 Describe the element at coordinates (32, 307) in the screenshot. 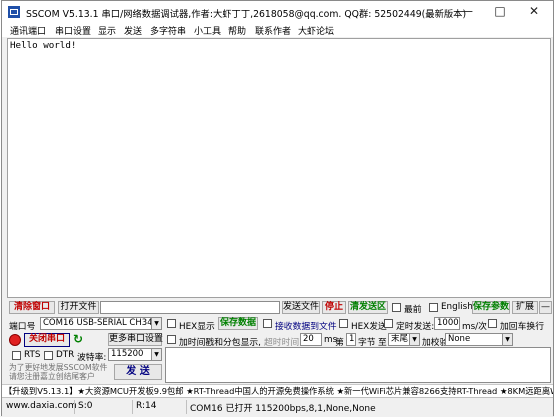

I see `clear-window-button: 清除窗口` at that location.